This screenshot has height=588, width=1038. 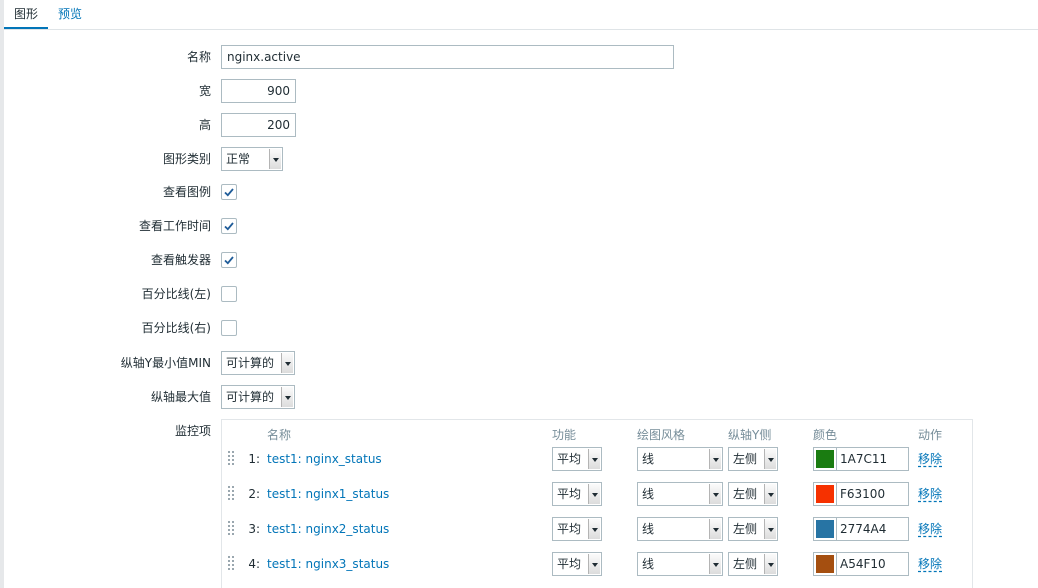 What do you see at coordinates (930, 435) in the screenshot?
I see `header-action: 动作` at bounding box center [930, 435].